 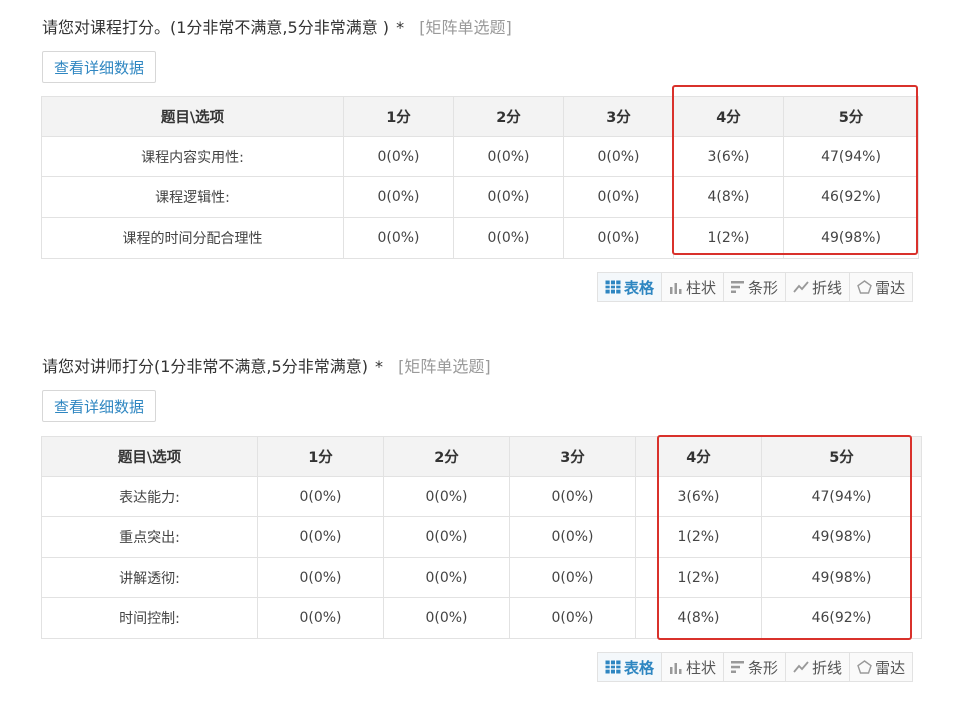 I want to click on table-row: 课程内容实用性: 0(0%) 0(0%) 0(0%) 3(6%) 47(94%), so click(x=480, y=156).